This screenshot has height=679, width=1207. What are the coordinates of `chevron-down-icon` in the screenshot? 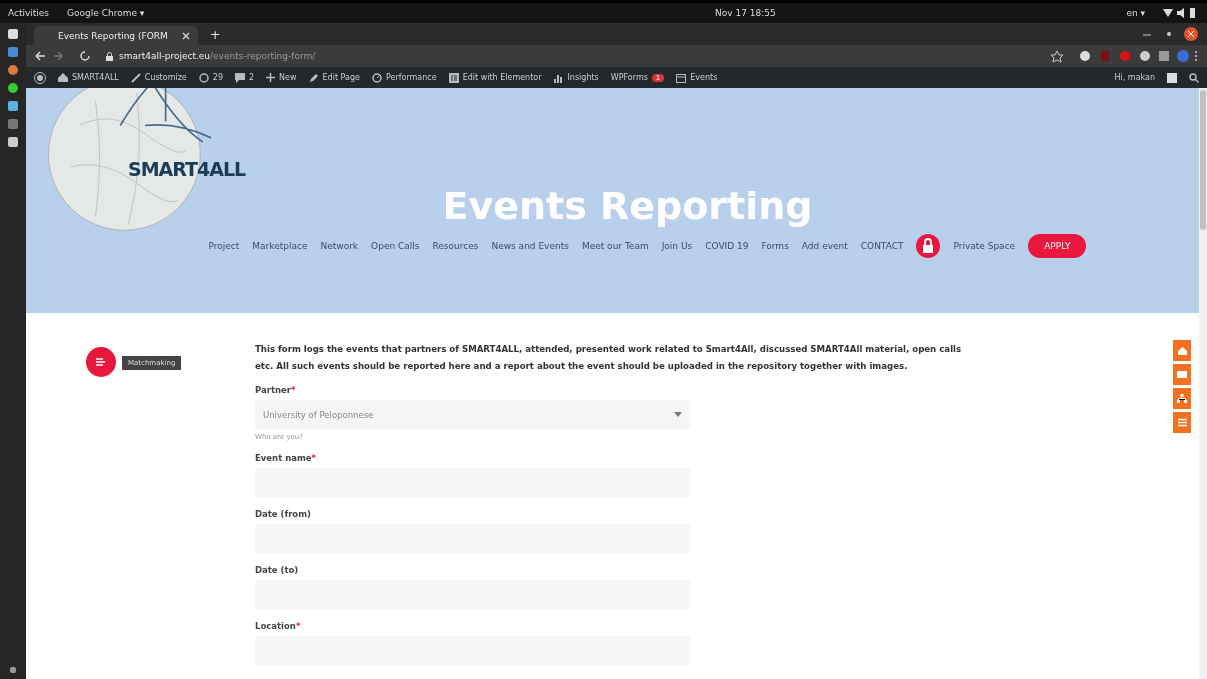 It's located at (678, 414).